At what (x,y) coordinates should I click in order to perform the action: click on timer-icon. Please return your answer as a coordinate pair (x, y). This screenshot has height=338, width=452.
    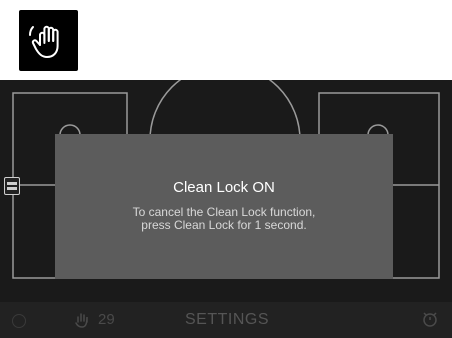
    Looking at the image, I should click on (430, 319).